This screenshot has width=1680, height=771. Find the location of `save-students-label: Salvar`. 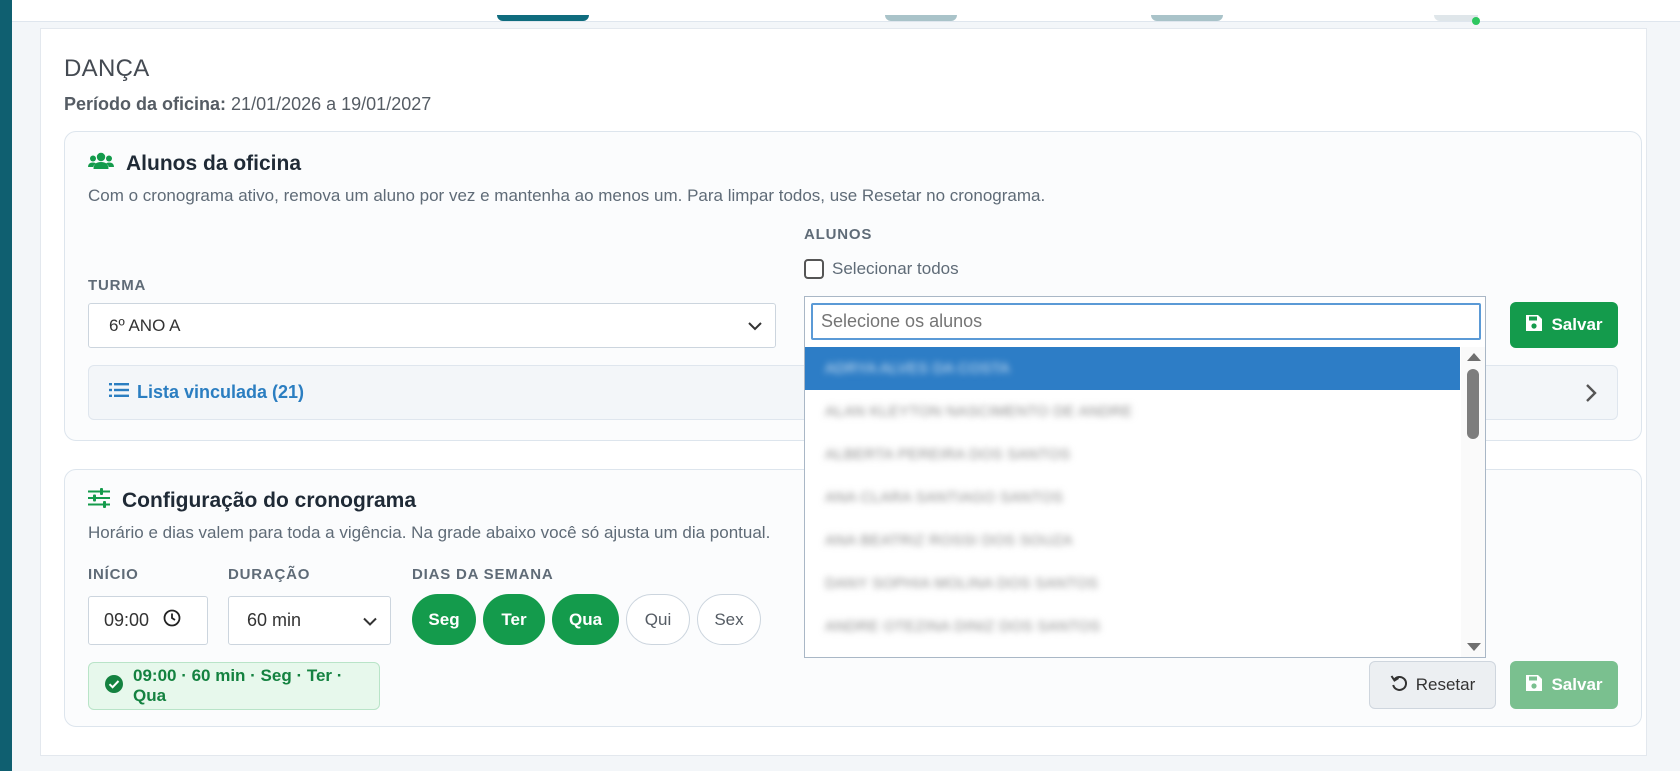

save-students-label: Salvar is located at coordinates (1577, 324).